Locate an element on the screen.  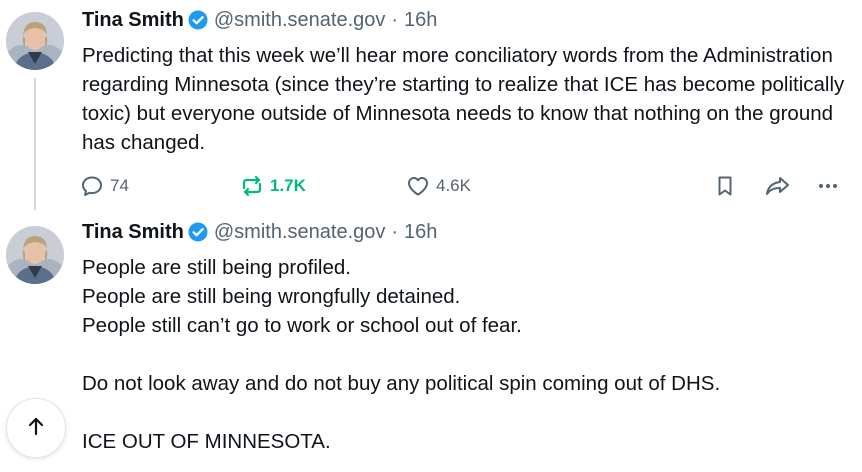
arrow-up-icon is located at coordinates (36, 428).